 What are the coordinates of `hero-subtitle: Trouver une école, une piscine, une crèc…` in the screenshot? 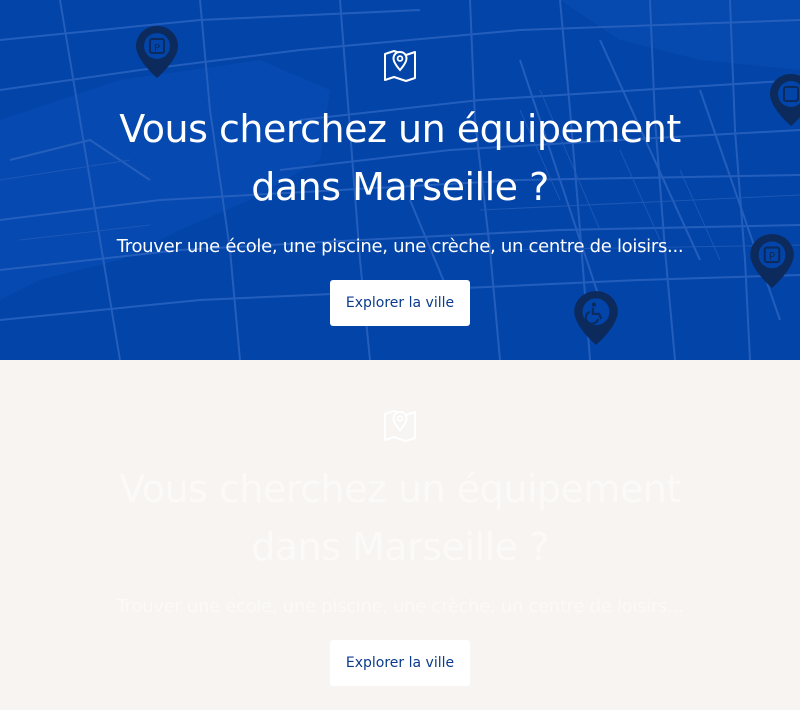 It's located at (400, 246).